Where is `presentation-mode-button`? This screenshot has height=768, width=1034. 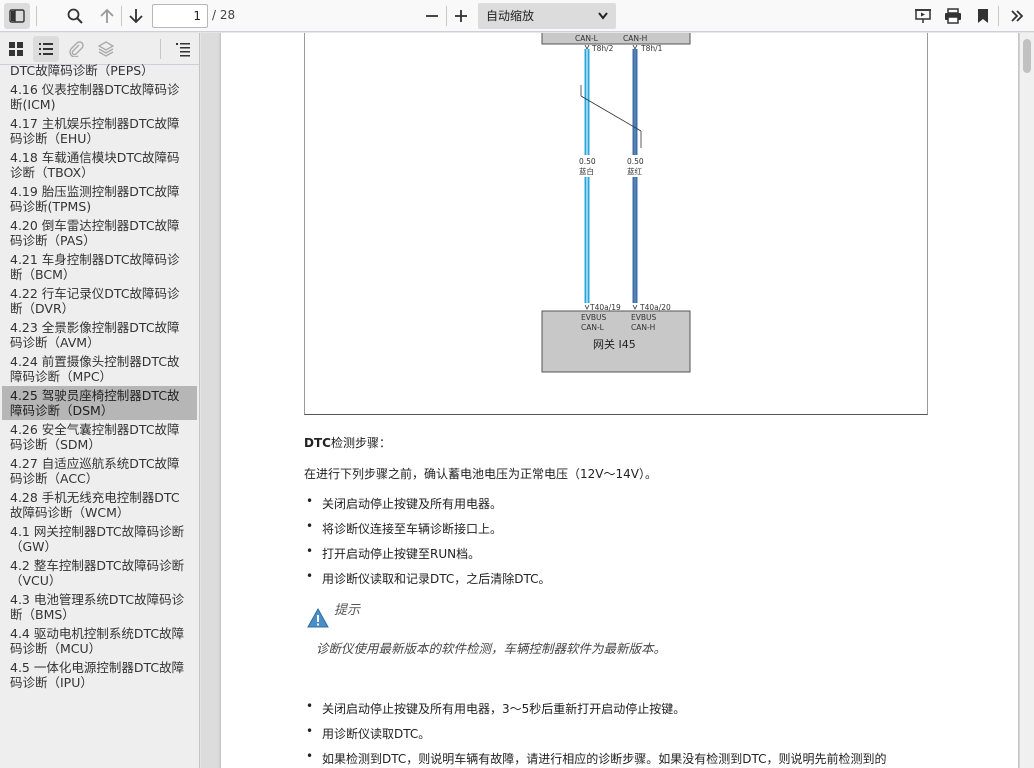 presentation-mode-button is located at coordinates (923, 16).